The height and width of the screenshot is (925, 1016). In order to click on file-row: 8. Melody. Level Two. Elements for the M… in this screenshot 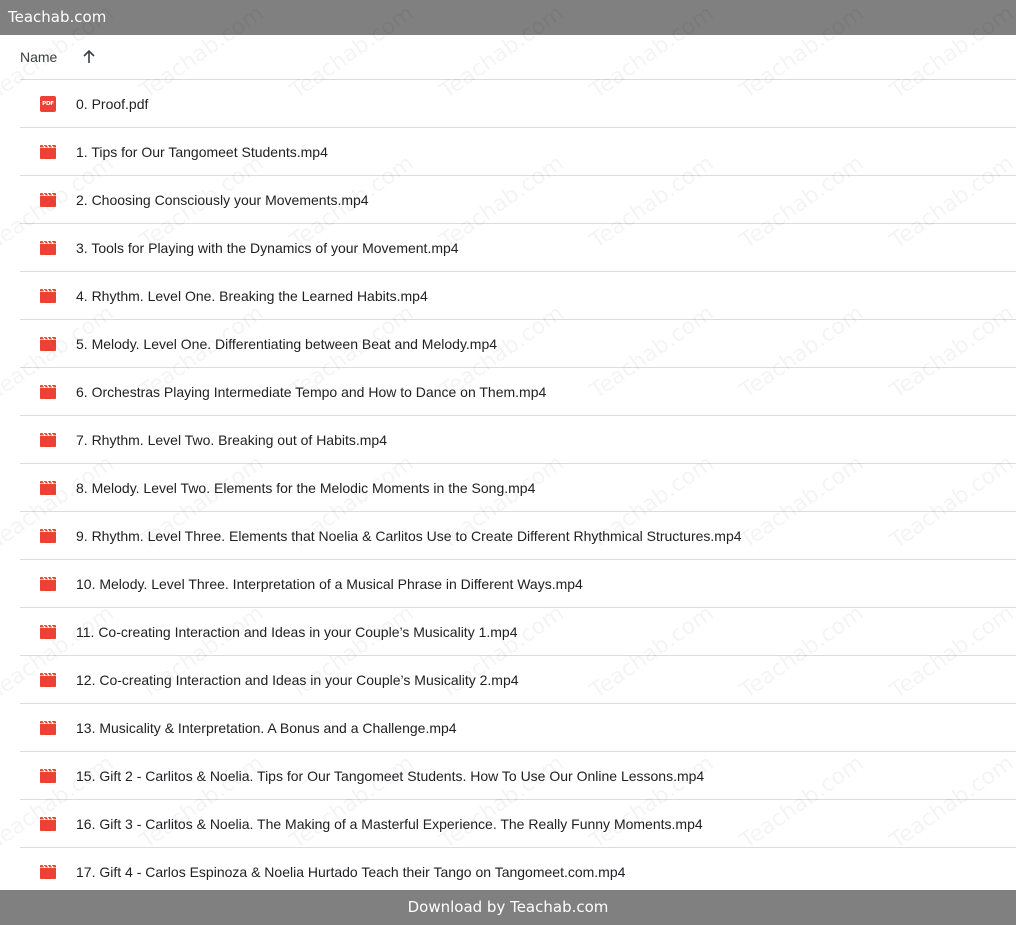, I will do `click(518, 488)`.